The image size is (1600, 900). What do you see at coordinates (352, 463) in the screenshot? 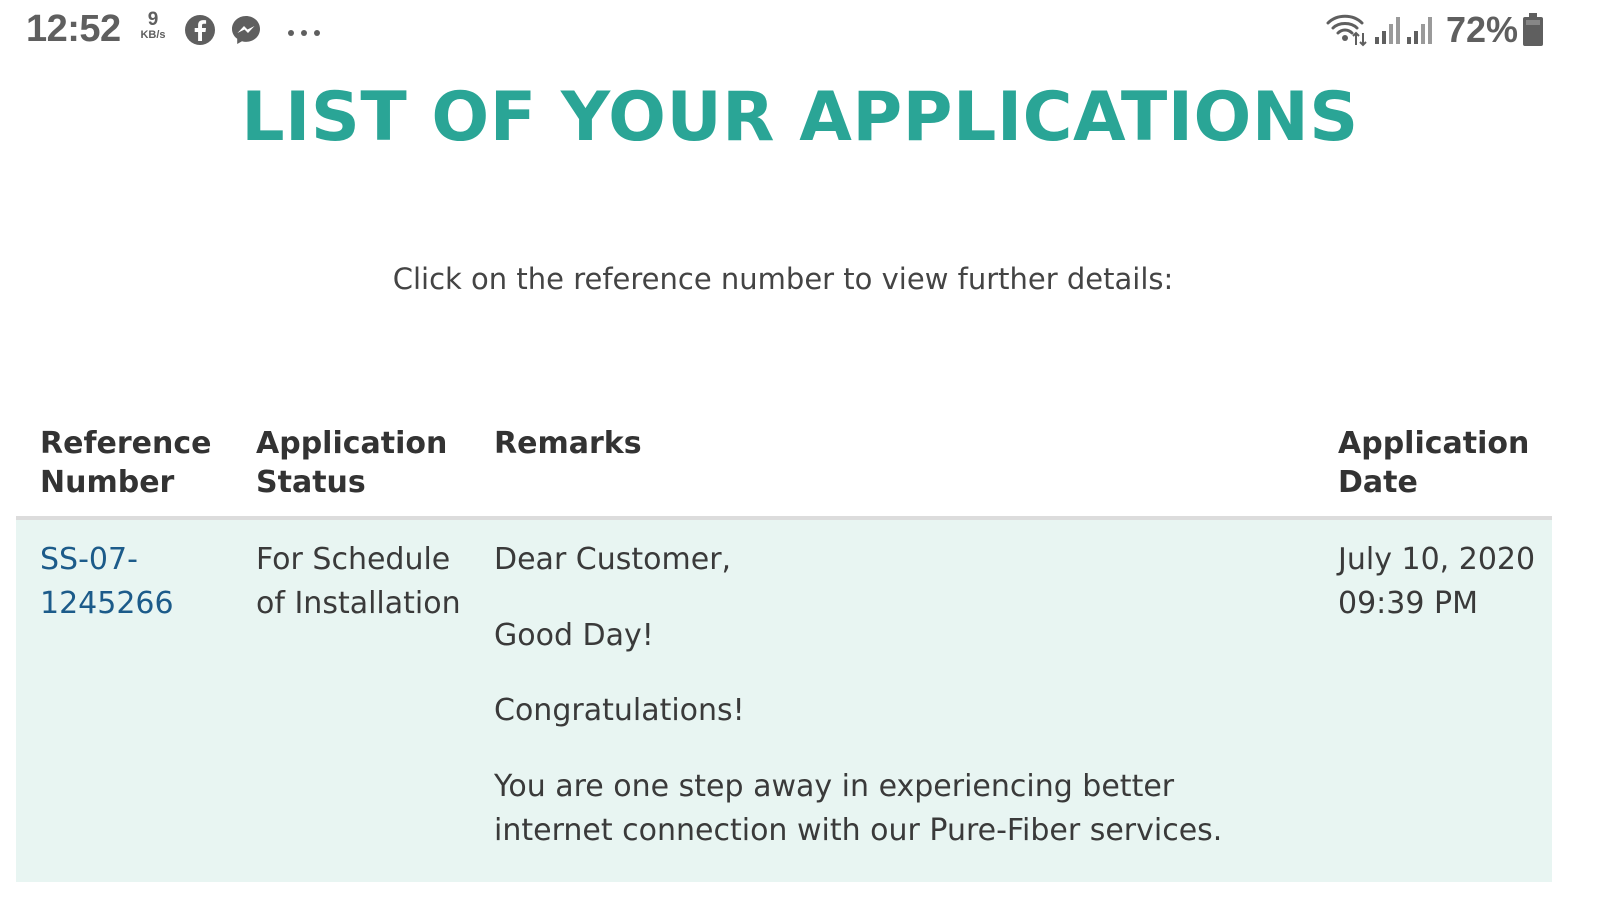
I see `header-application-status: Application Status` at bounding box center [352, 463].